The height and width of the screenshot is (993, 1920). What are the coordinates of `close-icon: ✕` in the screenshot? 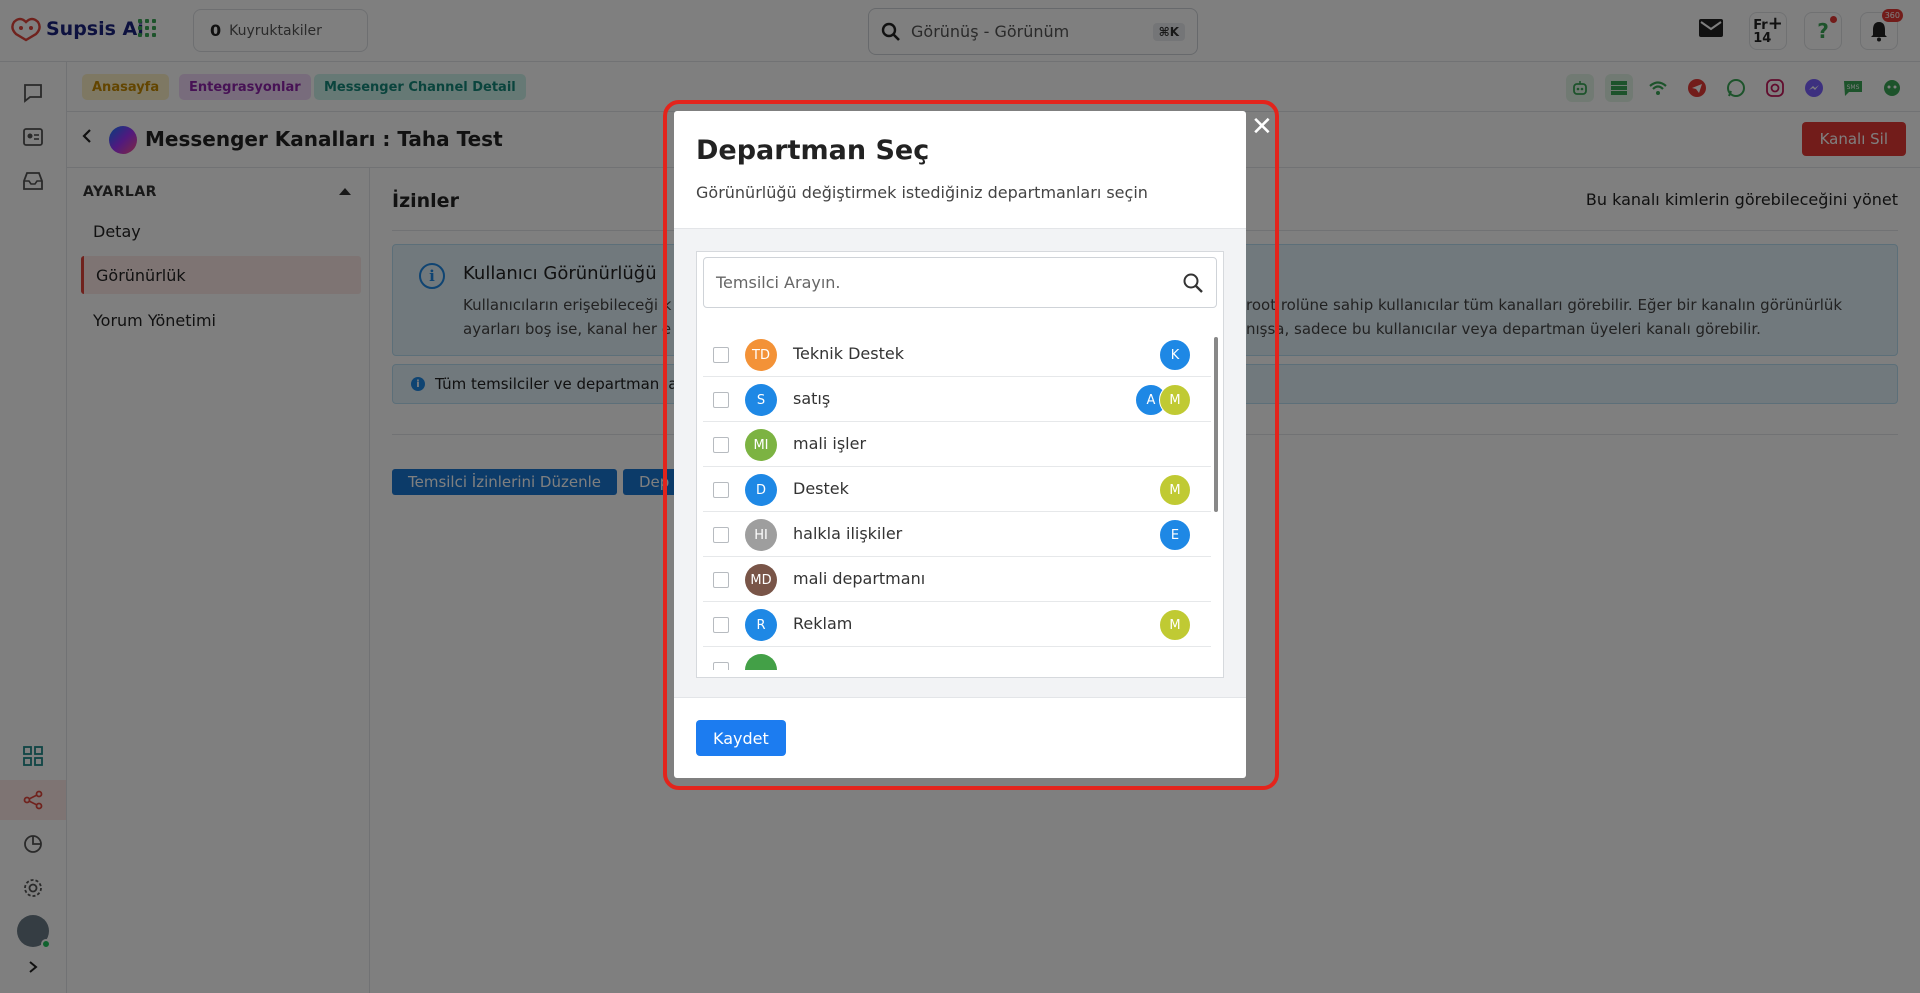 It's located at (1262, 127).